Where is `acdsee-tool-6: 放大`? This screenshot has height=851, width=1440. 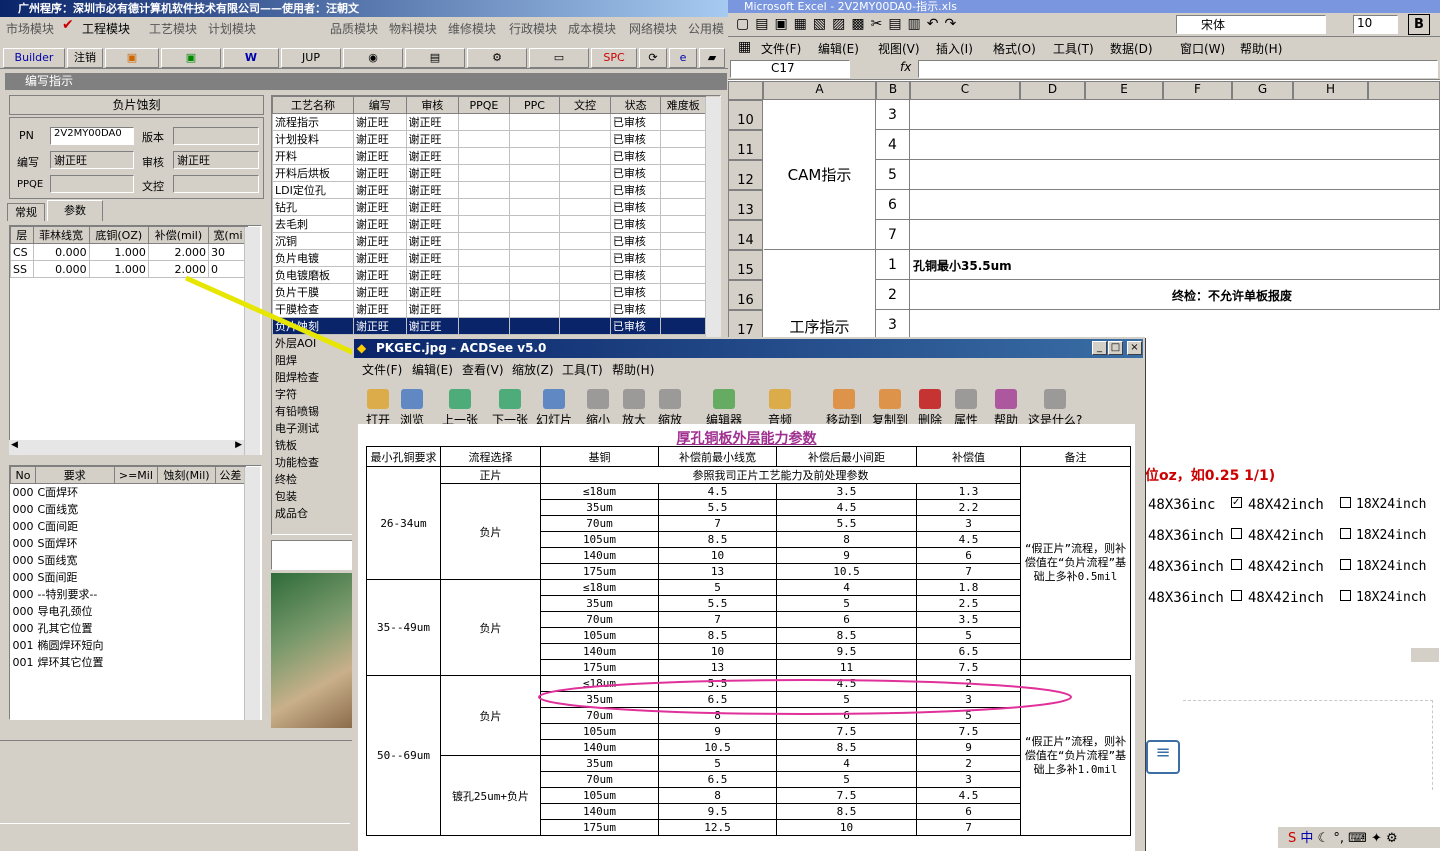
acdsee-tool-6: 放大 is located at coordinates (634, 408).